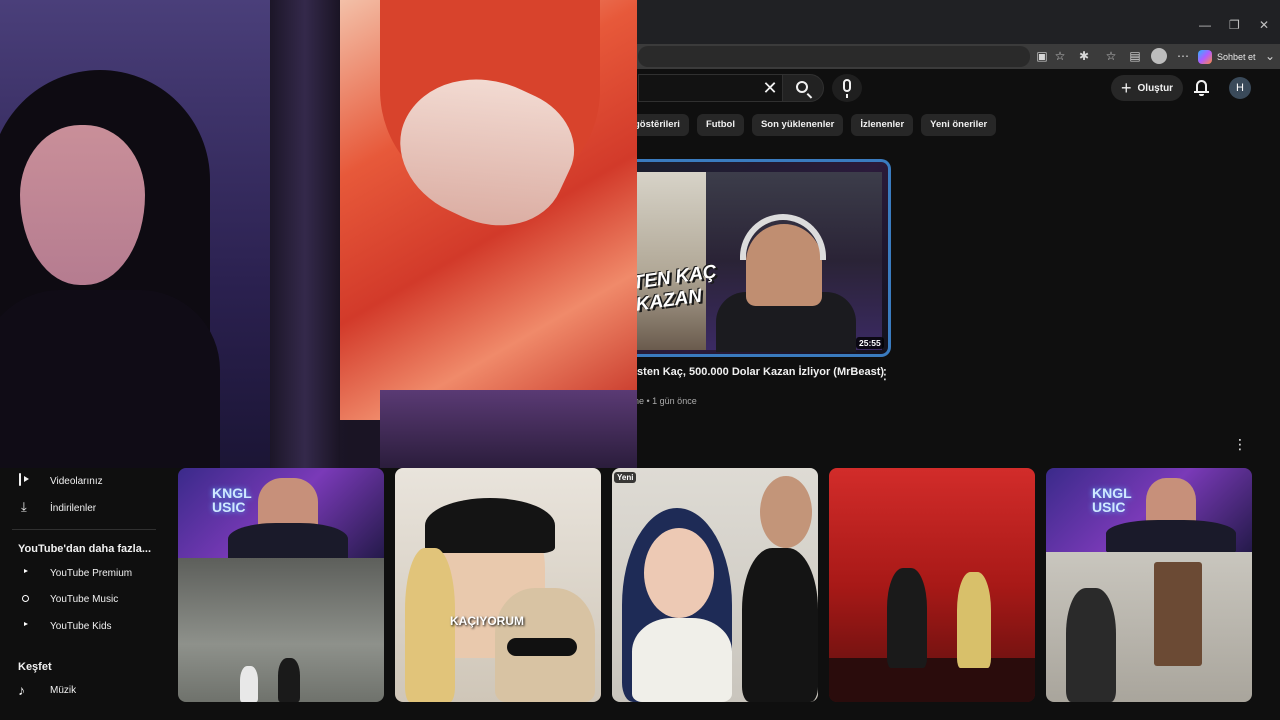  What do you see at coordinates (57, 507) in the screenshot?
I see `sidebar-item-indirilenler: ⤓ İndirilenler` at bounding box center [57, 507].